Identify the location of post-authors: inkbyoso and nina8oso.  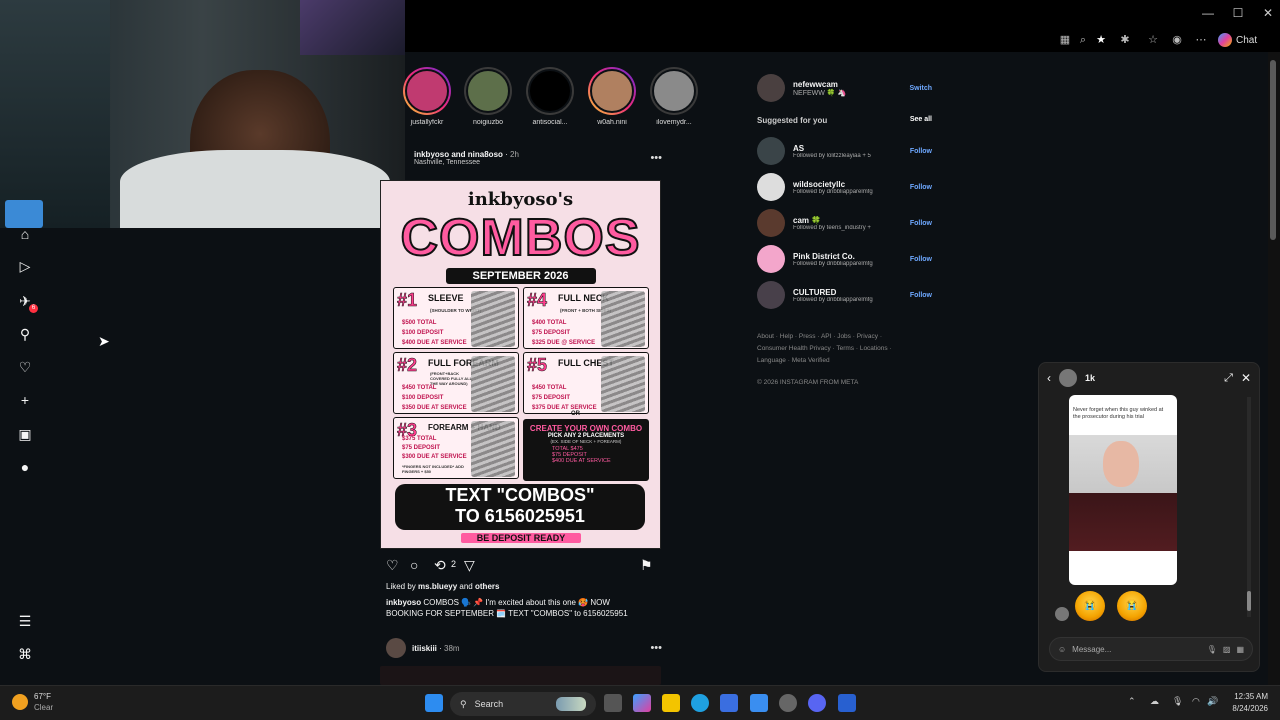
(458, 154).